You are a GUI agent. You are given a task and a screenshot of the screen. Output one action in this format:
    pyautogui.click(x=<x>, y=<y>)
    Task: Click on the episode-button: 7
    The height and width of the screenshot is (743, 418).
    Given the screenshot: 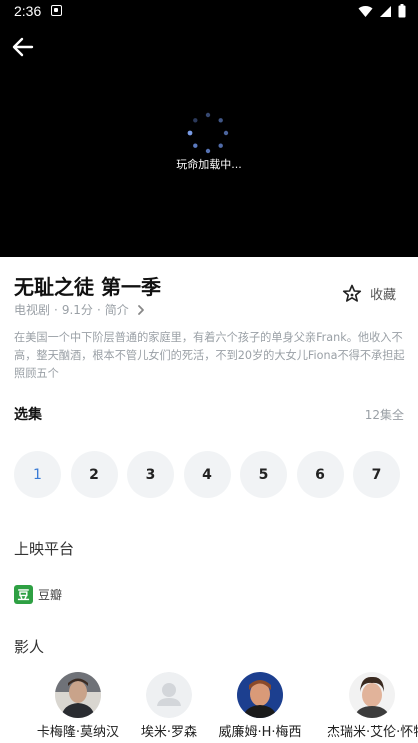 What is the action you would take?
    pyautogui.click(x=376, y=474)
    